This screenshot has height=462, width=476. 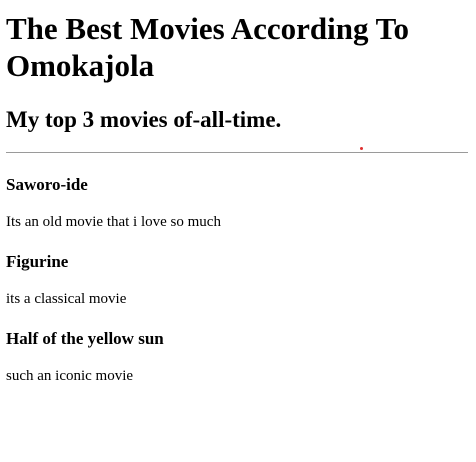 What do you see at coordinates (208, 47) in the screenshot?
I see `page-title: The Best Movies According To Omokajola` at bounding box center [208, 47].